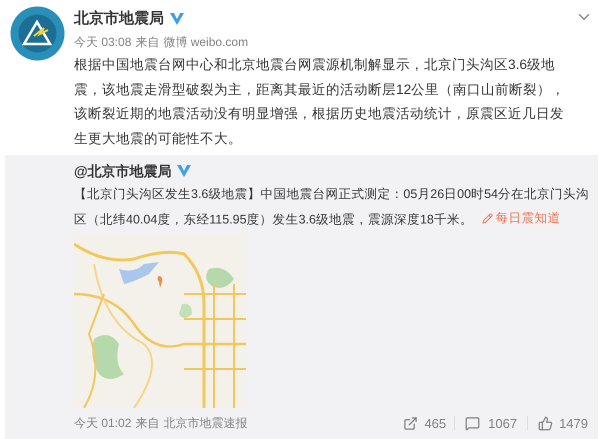 The width and height of the screenshot is (603, 439). What do you see at coordinates (558, 423) in the screenshot?
I see `like-button: 1479` at bounding box center [558, 423].